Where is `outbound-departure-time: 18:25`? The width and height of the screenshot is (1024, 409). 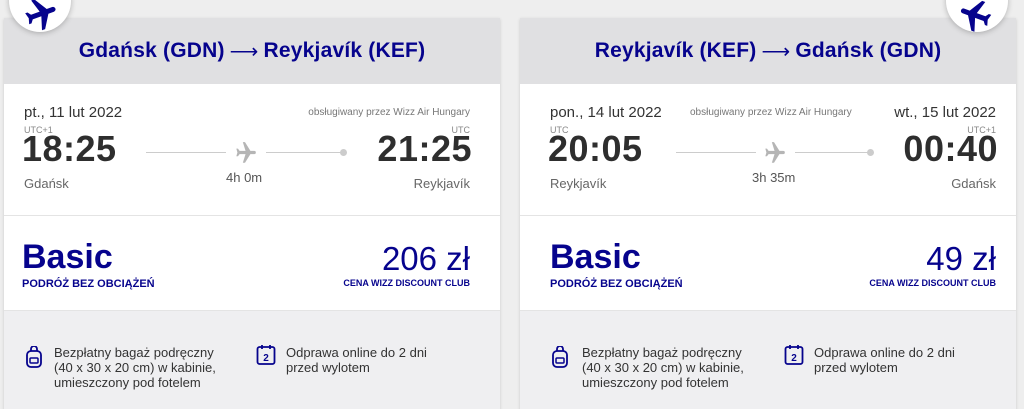 outbound-departure-time: 18:25 is located at coordinates (69, 148).